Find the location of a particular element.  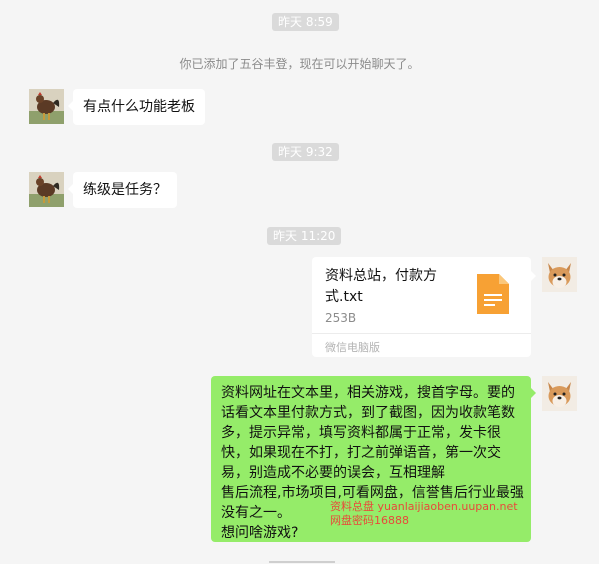

incoming-message: 练级是任务？ is located at coordinates (122, 190).